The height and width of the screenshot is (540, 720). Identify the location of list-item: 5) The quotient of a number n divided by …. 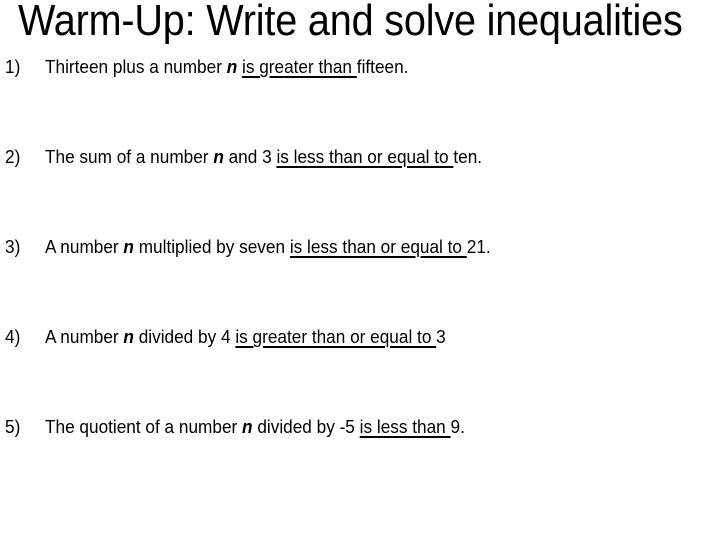
(361, 427).